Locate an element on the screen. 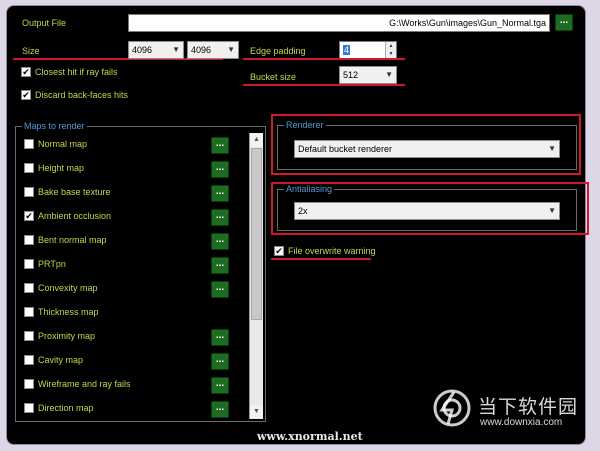 The height and width of the screenshot is (451, 600). renderer-group: Renderer Default bucket renderer ▼ is located at coordinates (427, 145).